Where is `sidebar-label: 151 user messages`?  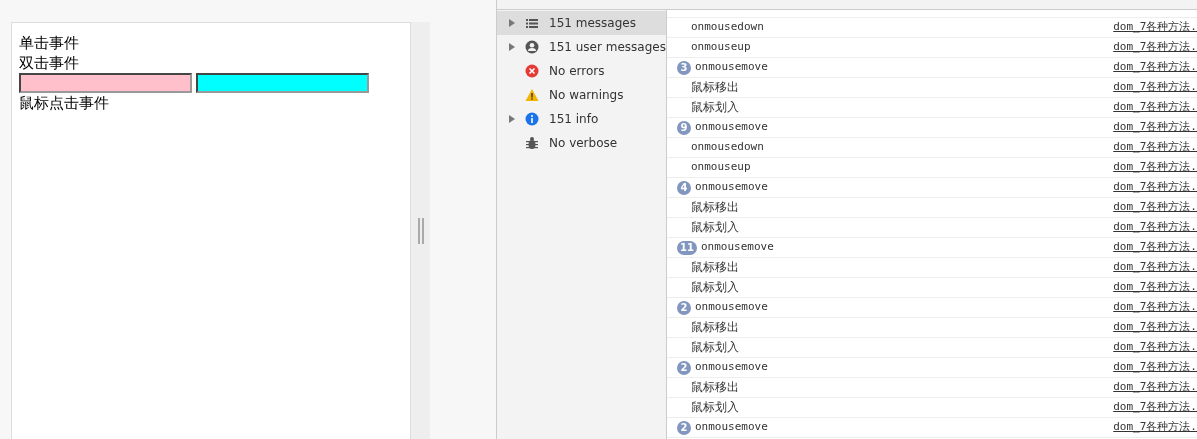
sidebar-label: 151 user messages is located at coordinates (607, 47).